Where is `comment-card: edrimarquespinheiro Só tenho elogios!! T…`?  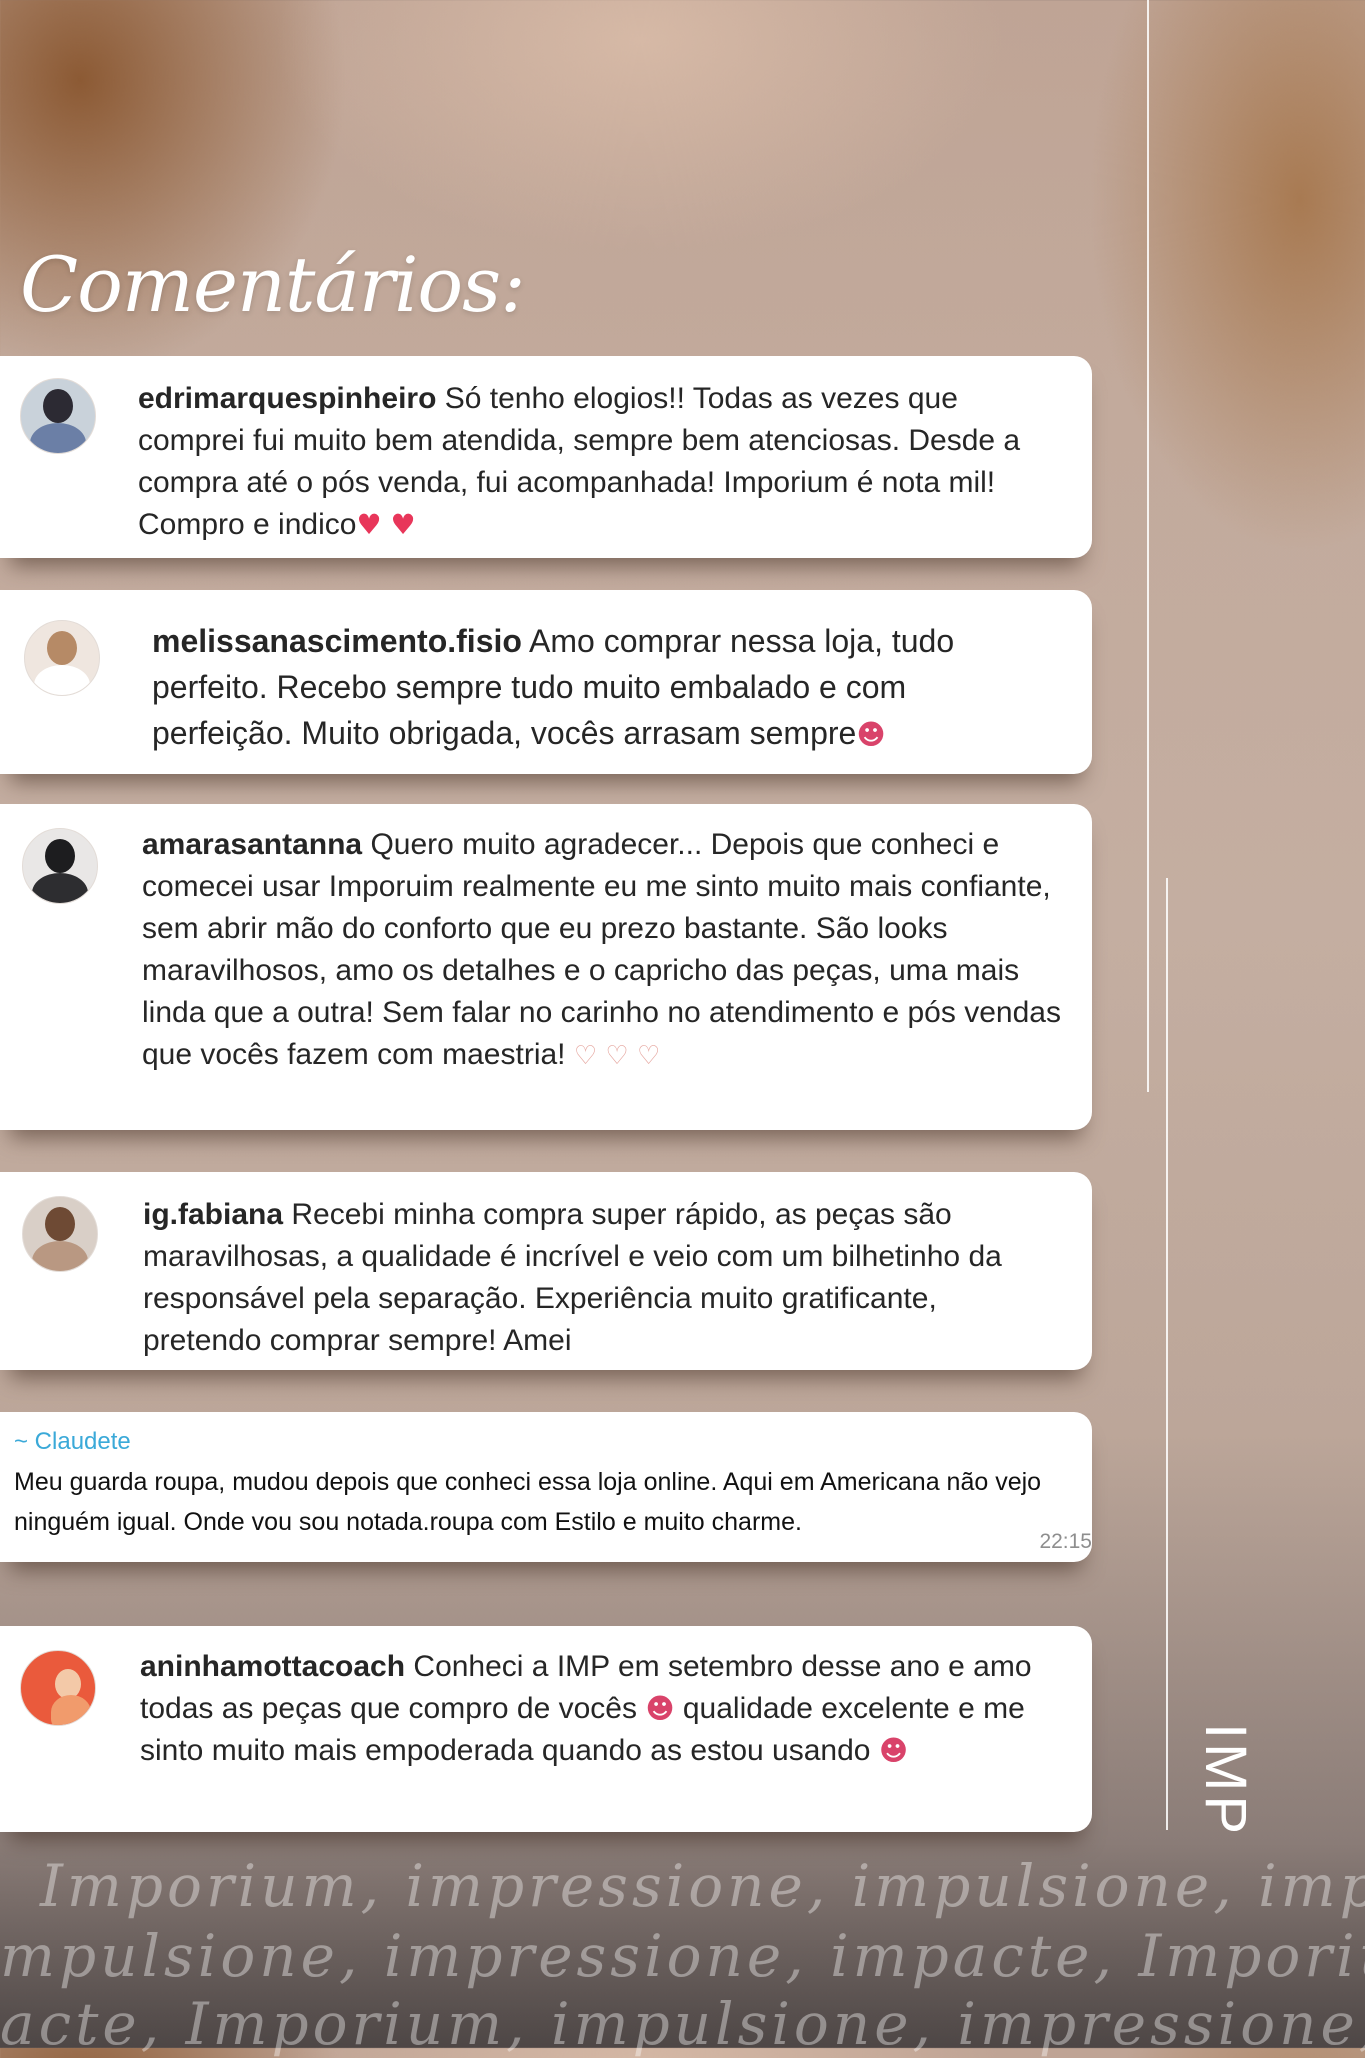
comment-card: edrimarquespinheiro Só tenho elogios!! T… is located at coordinates (546, 457).